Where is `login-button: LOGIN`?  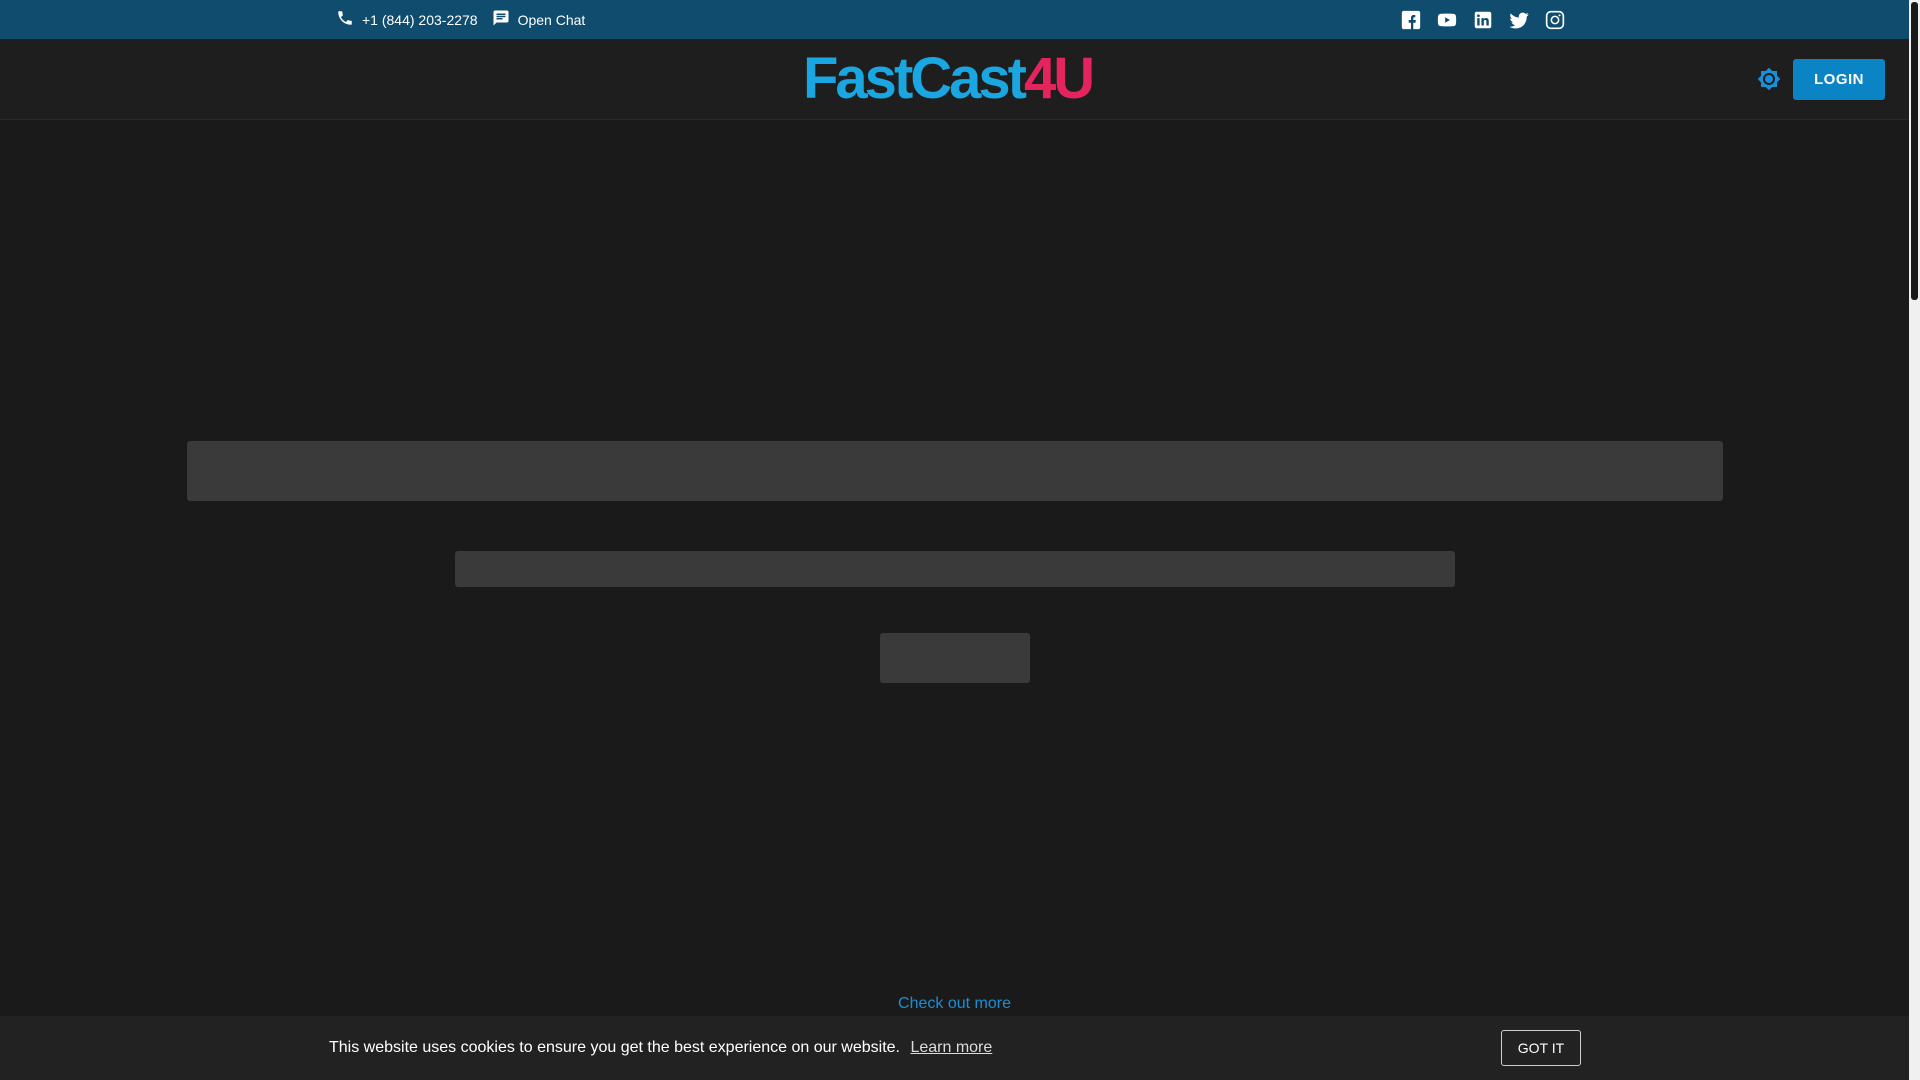 login-button: LOGIN is located at coordinates (1839, 79).